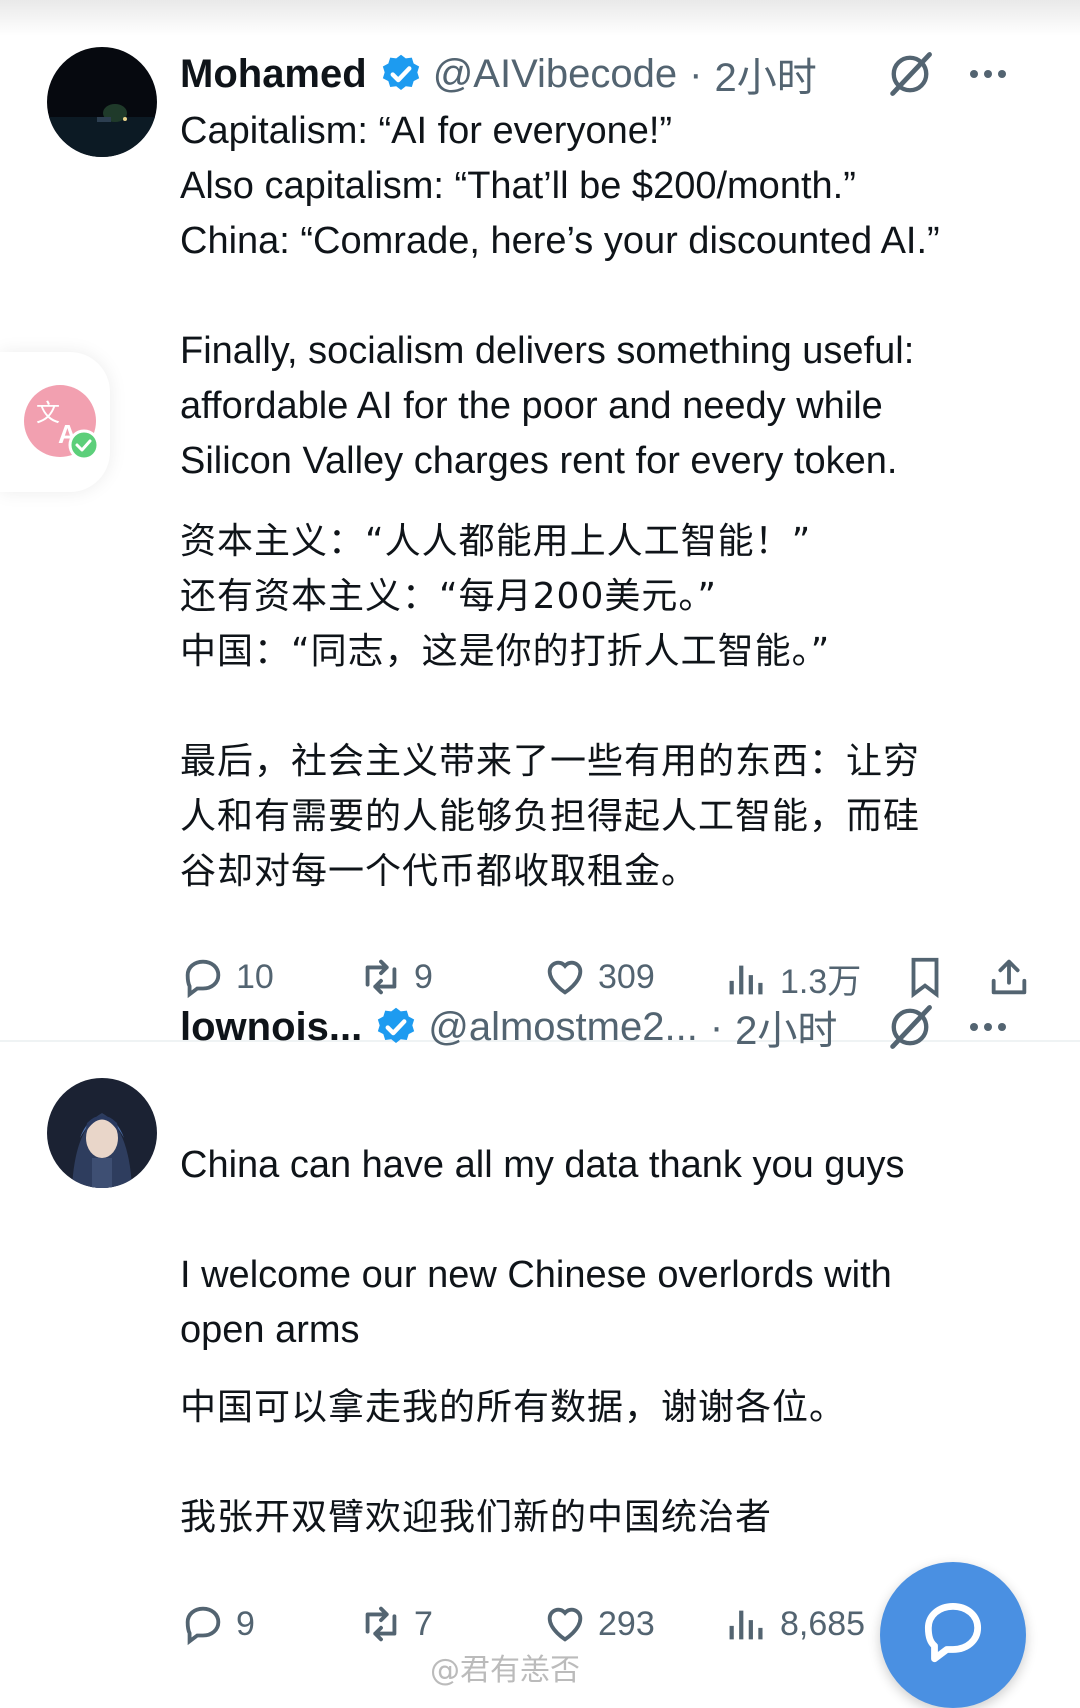  I want to click on text-line: 我张开双臂欢迎我们新的中国统治者, so click(476, 1517).